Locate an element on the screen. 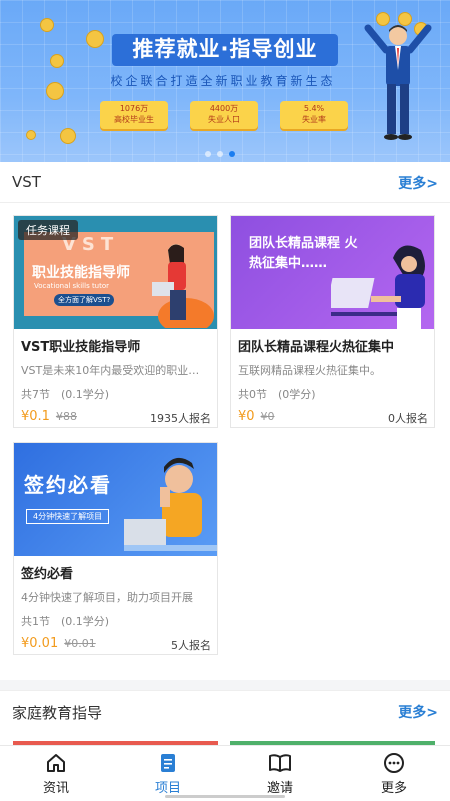  course-price: ¥0.1 ¥88 is located at coordinates (49, 416).